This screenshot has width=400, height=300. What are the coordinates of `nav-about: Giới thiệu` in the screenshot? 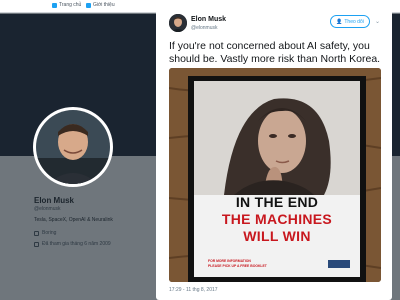 It's located at (100, 5).